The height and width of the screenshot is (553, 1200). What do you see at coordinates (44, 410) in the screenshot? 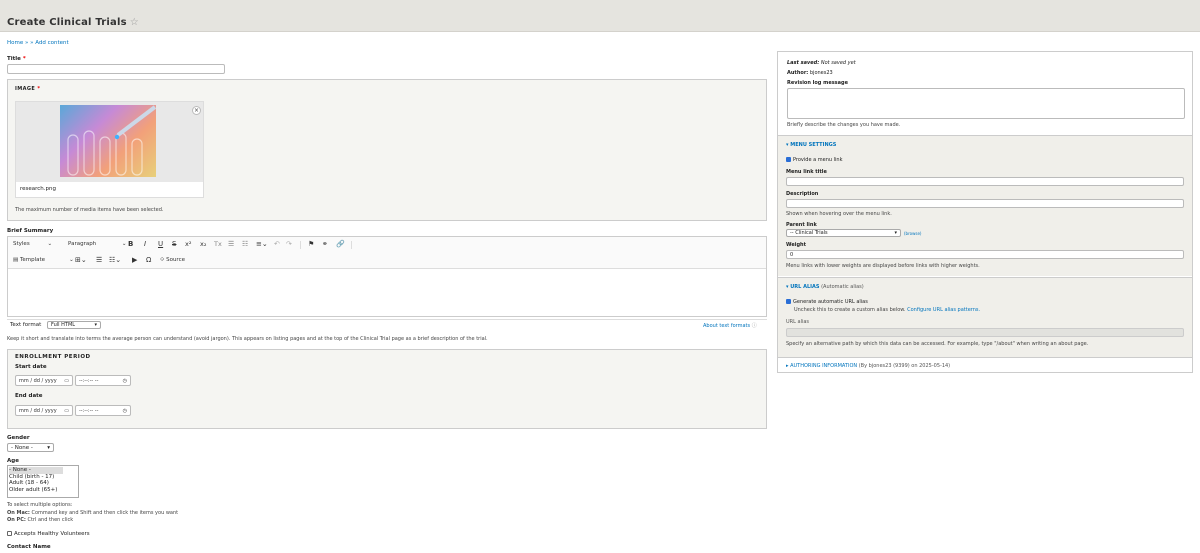
I see `end-date-input: mm / dd / yyyy ▭` at bounding box center [44, 410].